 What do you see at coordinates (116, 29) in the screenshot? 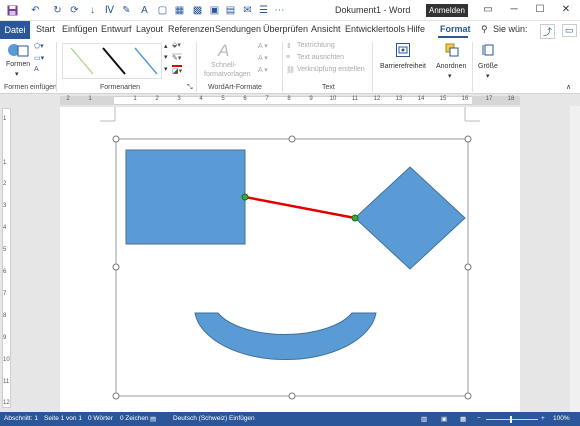
I see `tab-design: Entwurf` at bounding box center [116, 29].